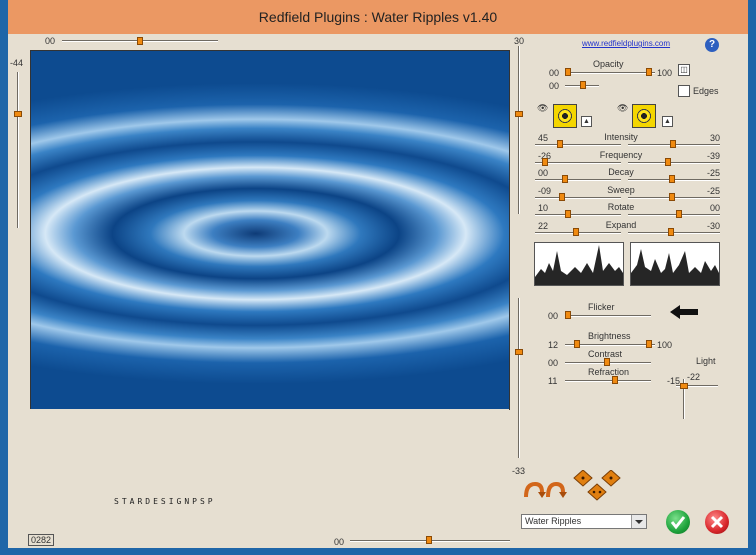 Image resolution: width=756 pixels, height=555 pixels. I want to click on light-thumb, so click(684, 386).